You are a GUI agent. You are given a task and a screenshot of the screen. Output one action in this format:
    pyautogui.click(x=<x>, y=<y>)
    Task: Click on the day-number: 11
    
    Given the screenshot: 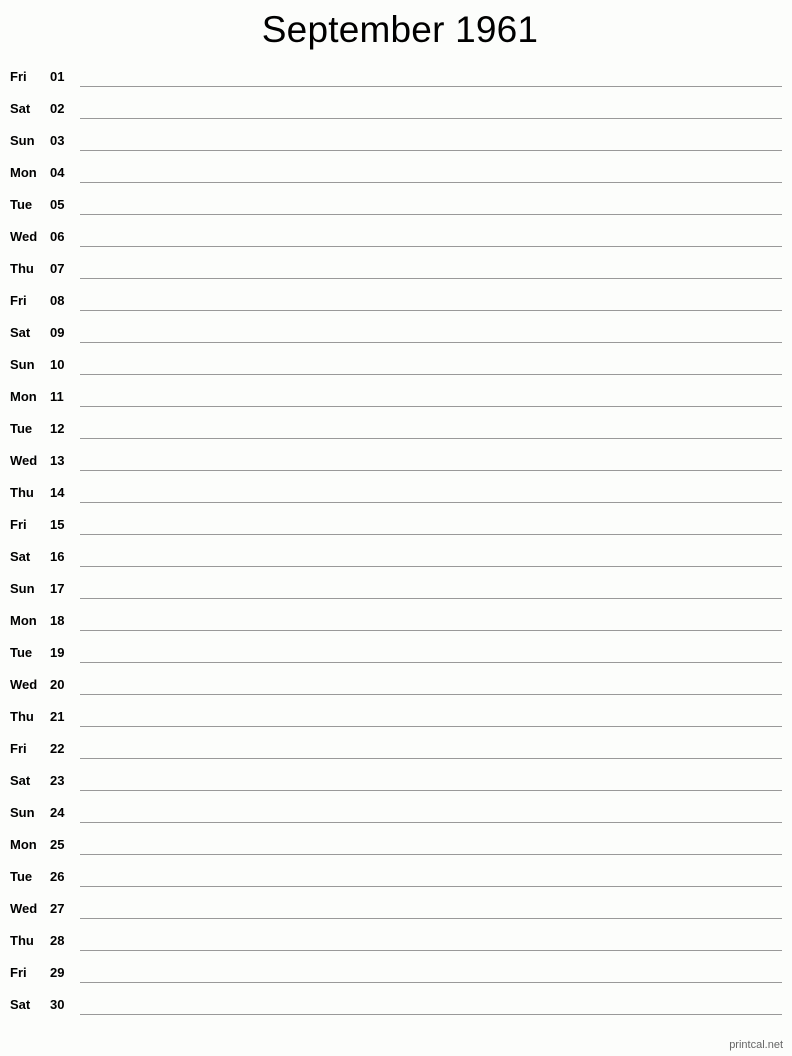 What is the action you would take?
    pyautogui.click(x=57, y=396)
    